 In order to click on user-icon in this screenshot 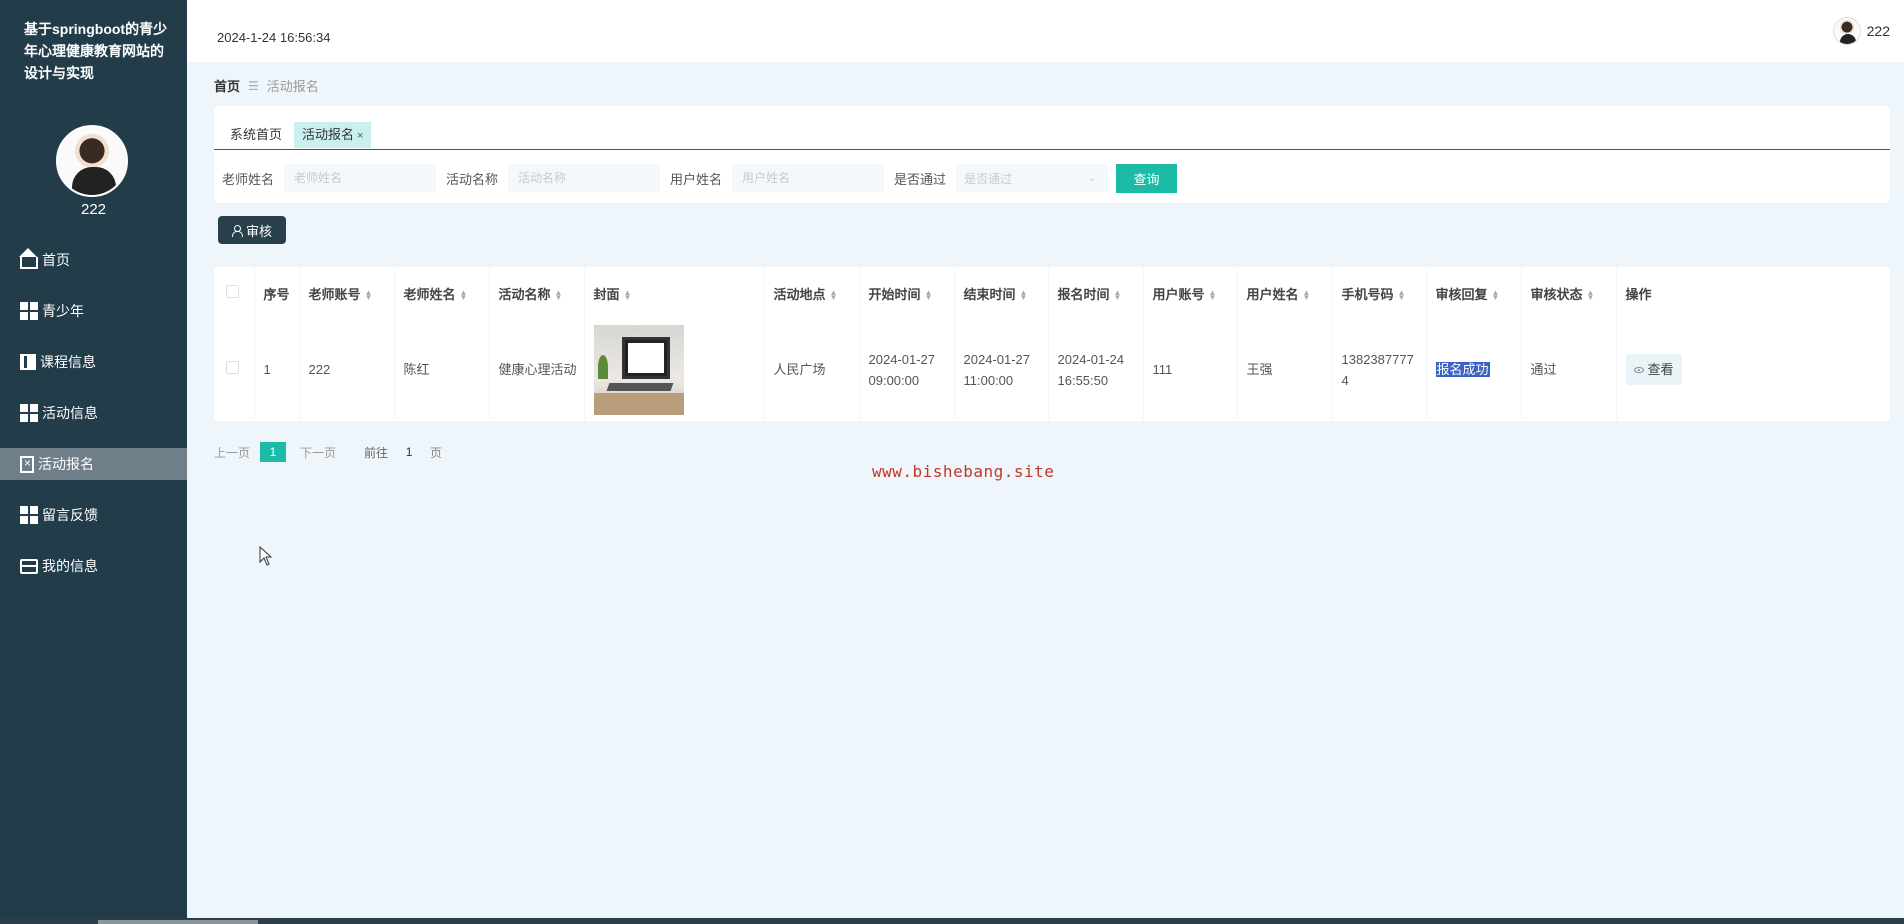, I will do `click(237, 230)`.